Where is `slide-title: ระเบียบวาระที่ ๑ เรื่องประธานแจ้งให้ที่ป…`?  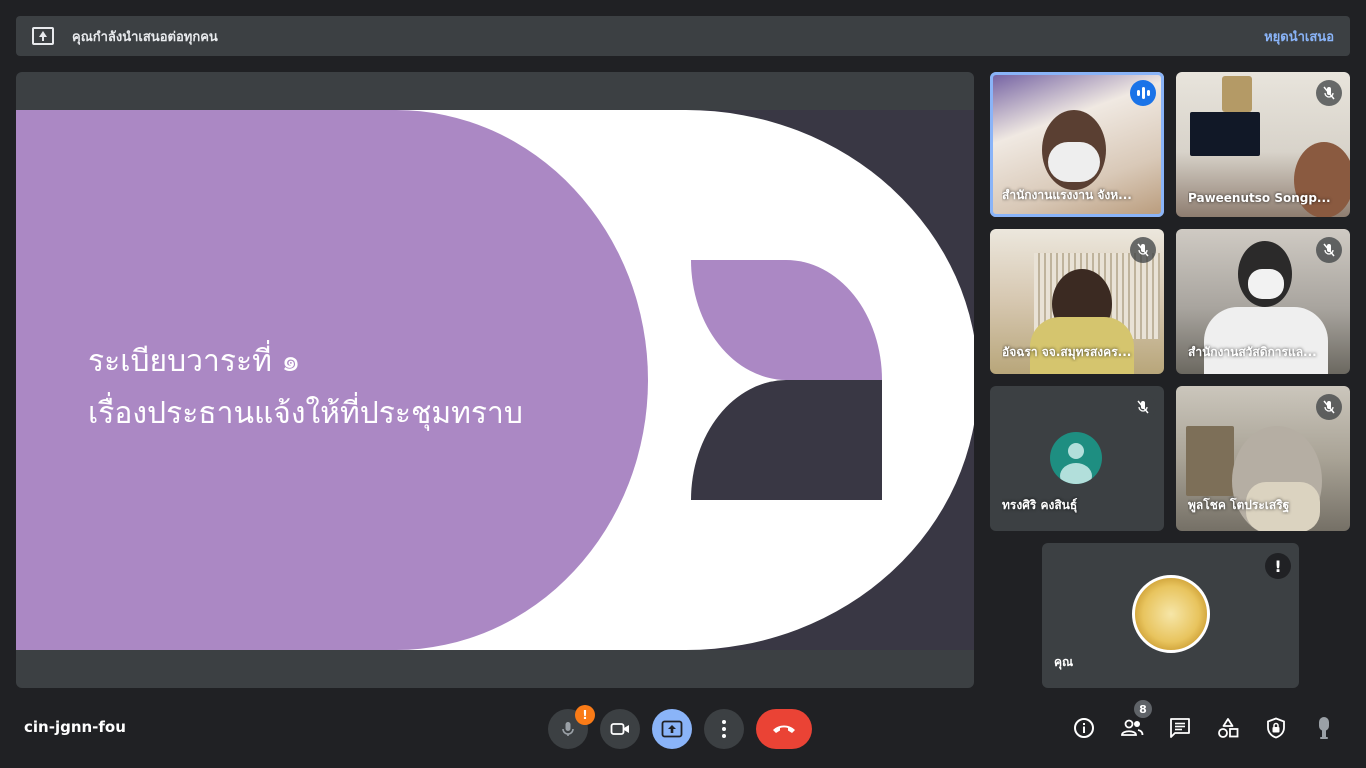 slide-title: ระเบียบวาระที่ ๑ เรื่องประธานแจ้งให้ที่ป… is located at coordinates (305, 388).